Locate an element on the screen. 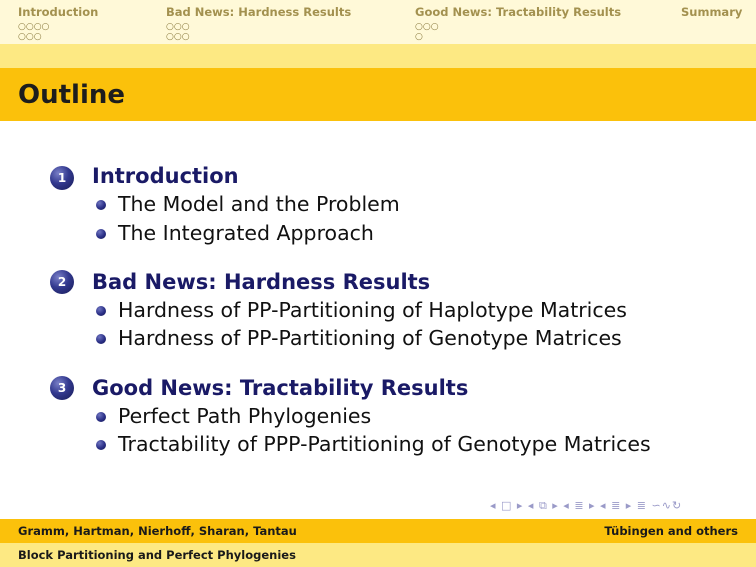  header-navigation is located at coordinates (378, 22).